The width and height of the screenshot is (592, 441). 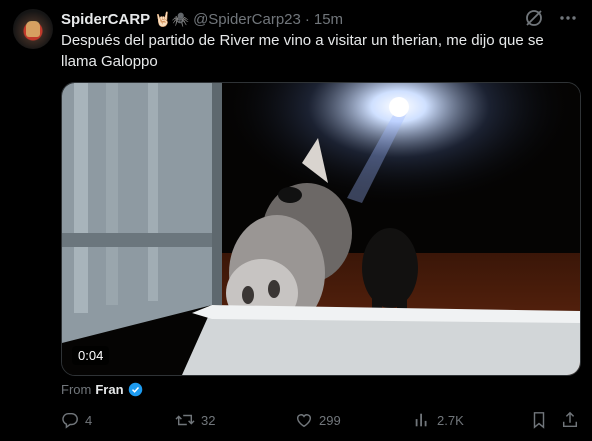 I want to click on timestamp: 15m, so click(x=328, y=19).